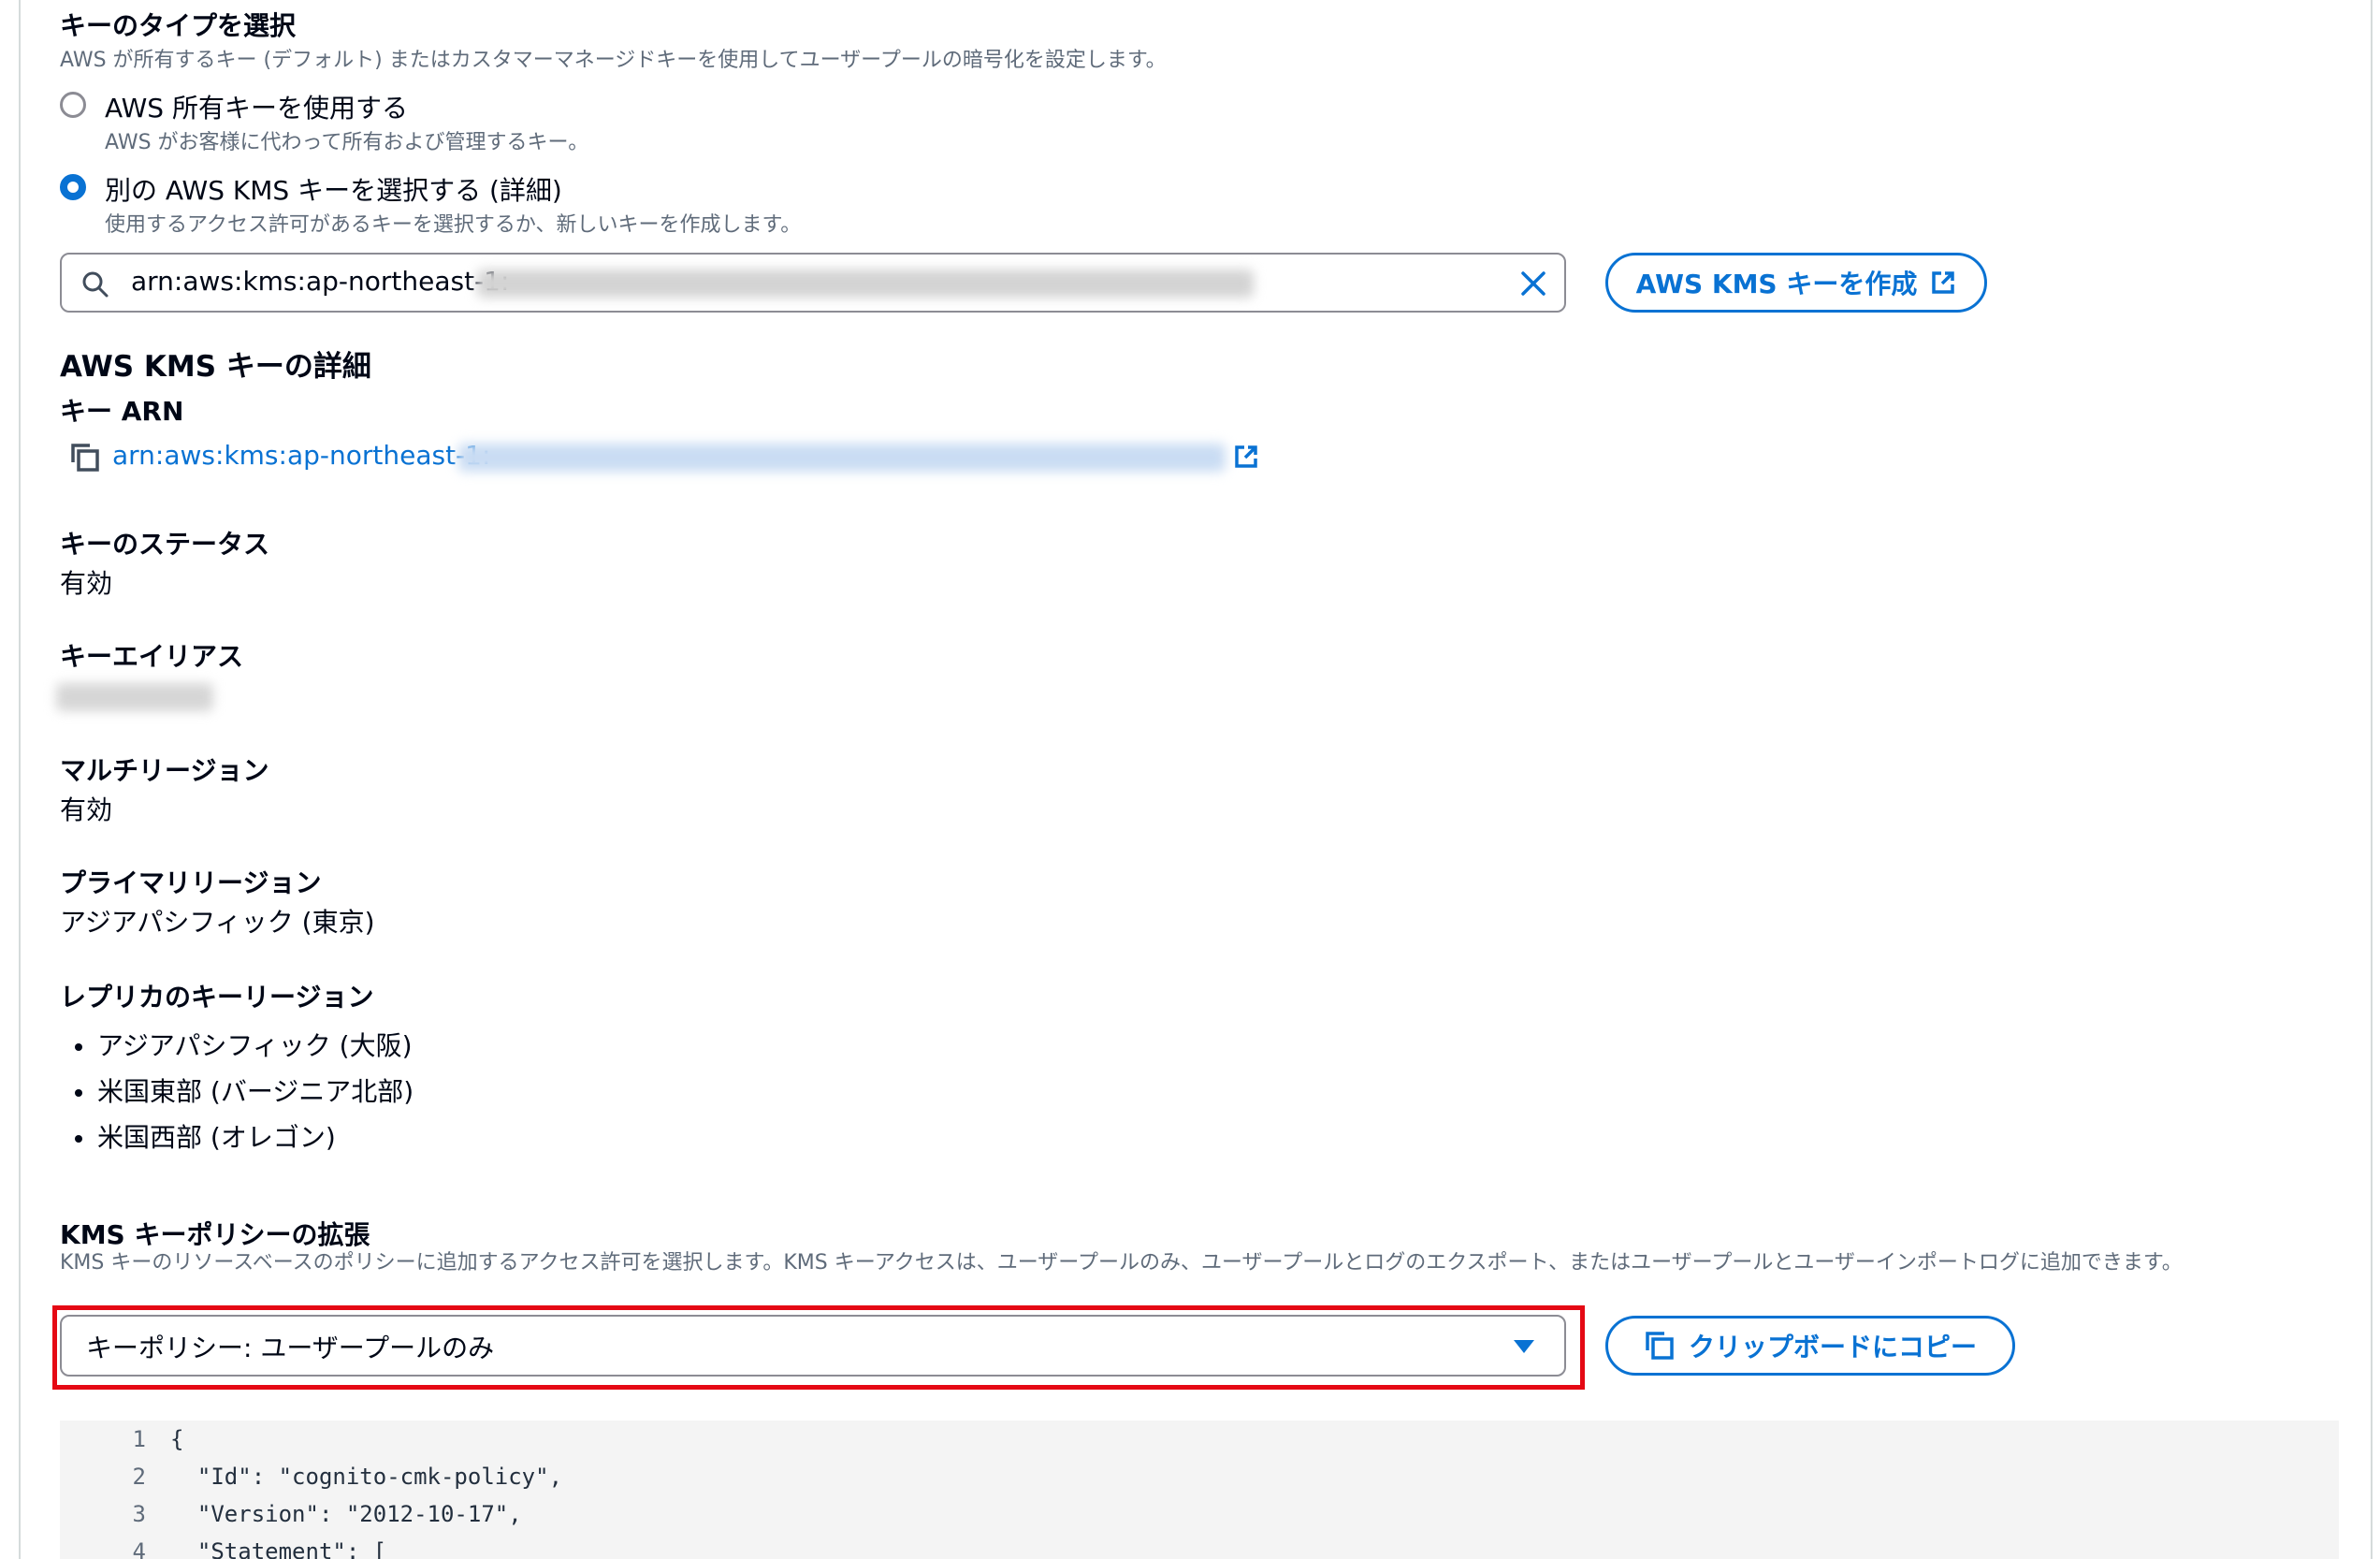 The width and height of the screenshot is (2380, 1559). Describe the element at coordinates (301, 455) in the screenshot. I see `key-arn-link: arn:aws:kms:ap-northeast-1:` at that location.